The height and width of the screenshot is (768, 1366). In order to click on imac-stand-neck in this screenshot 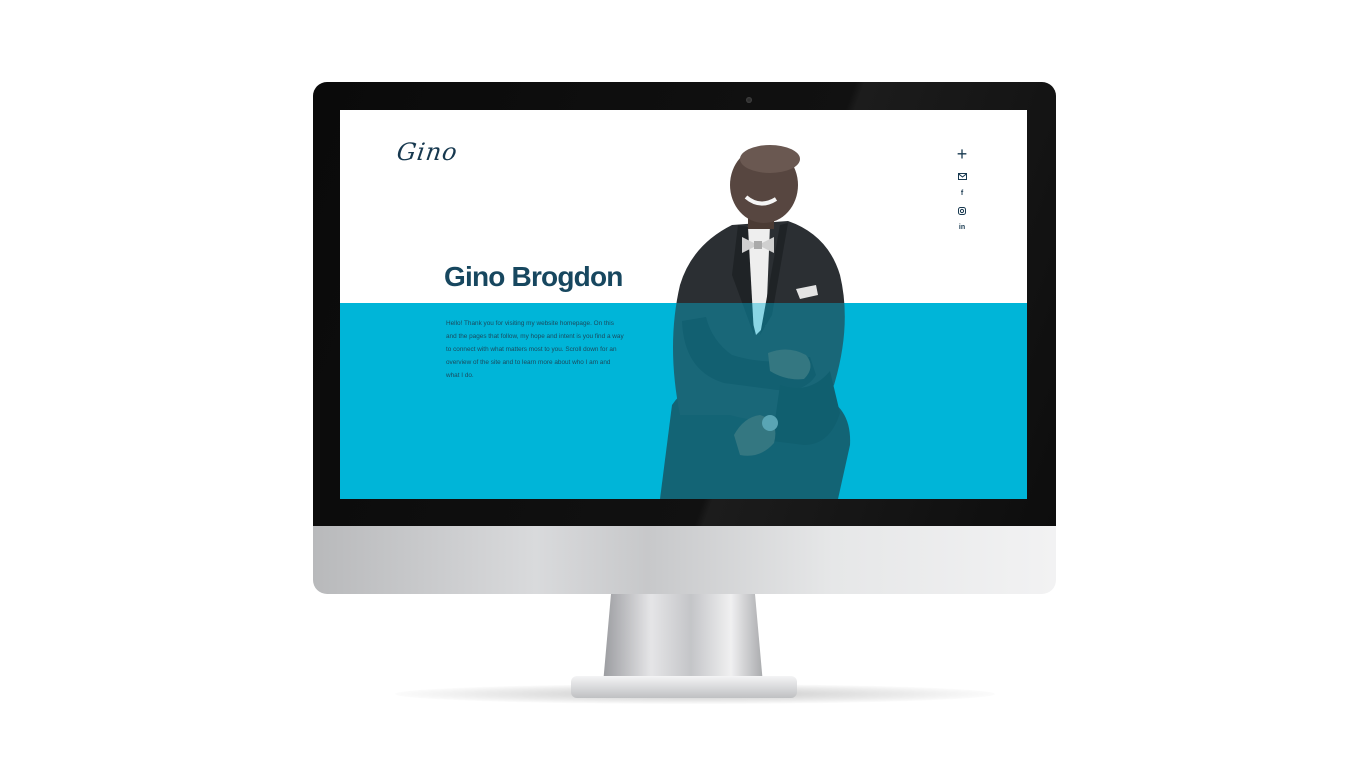, I will do `click(683, 639)`.